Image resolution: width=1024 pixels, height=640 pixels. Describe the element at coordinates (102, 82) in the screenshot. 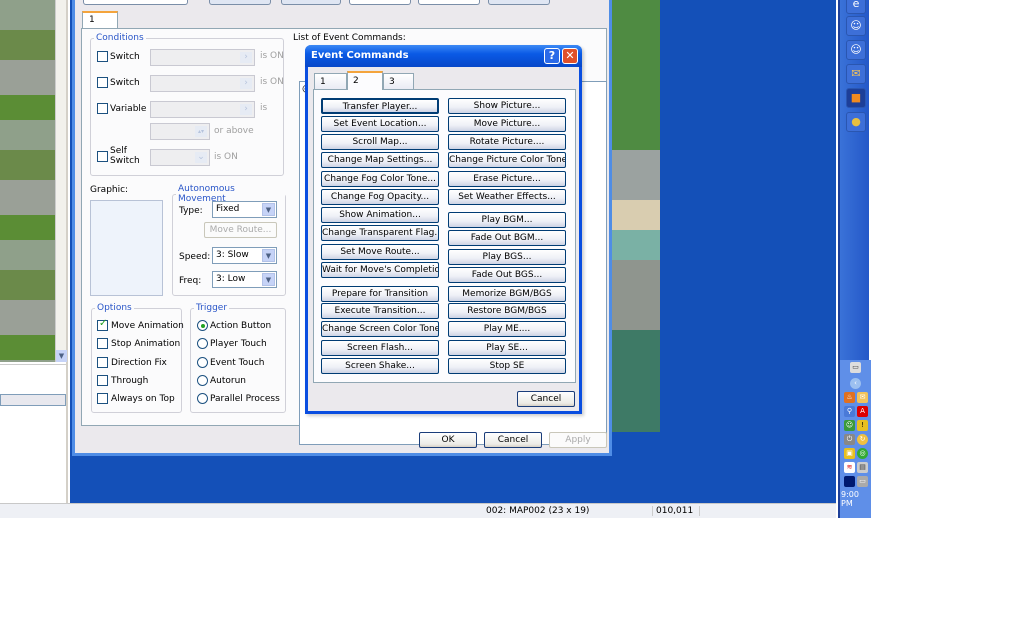

I see `switch2-checkbox` at that location.